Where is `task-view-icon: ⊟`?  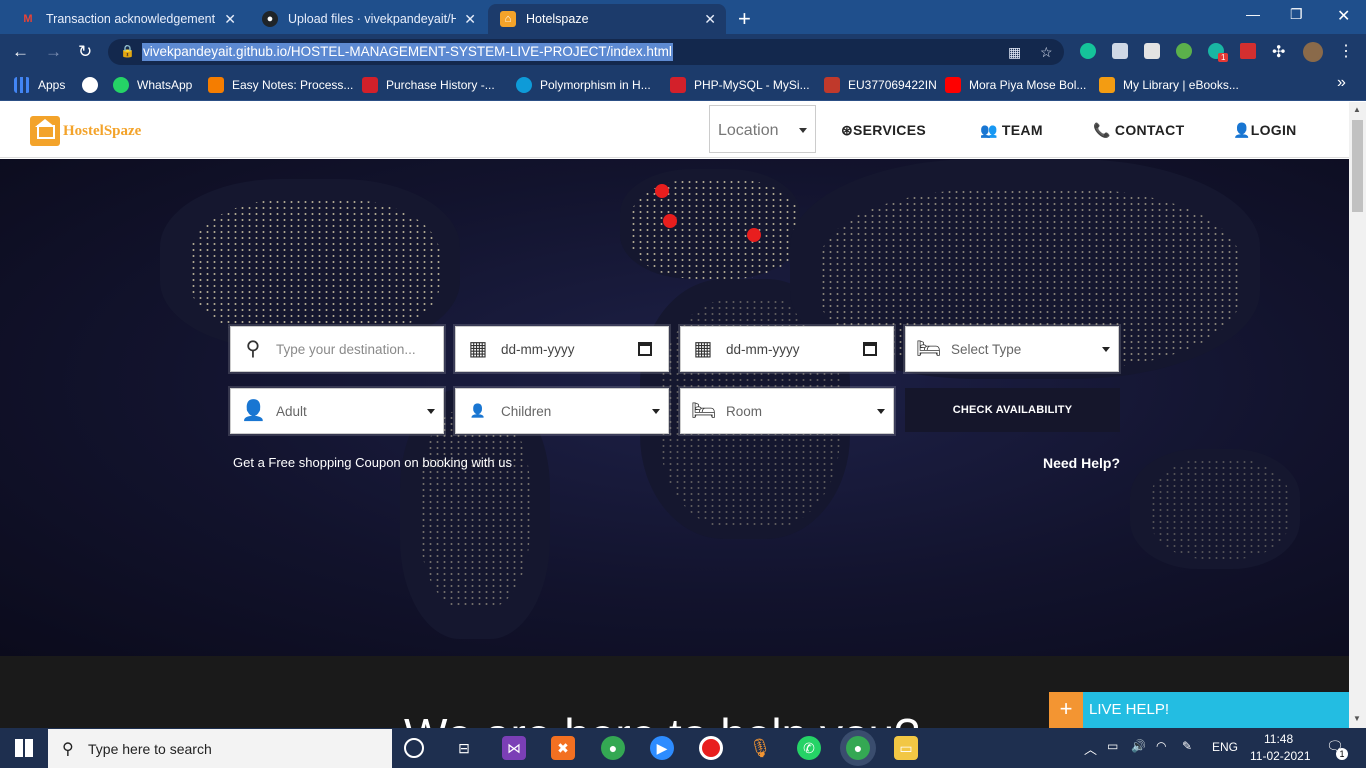 task-view-icon: ⊟ is located at coordinates (464, 748).